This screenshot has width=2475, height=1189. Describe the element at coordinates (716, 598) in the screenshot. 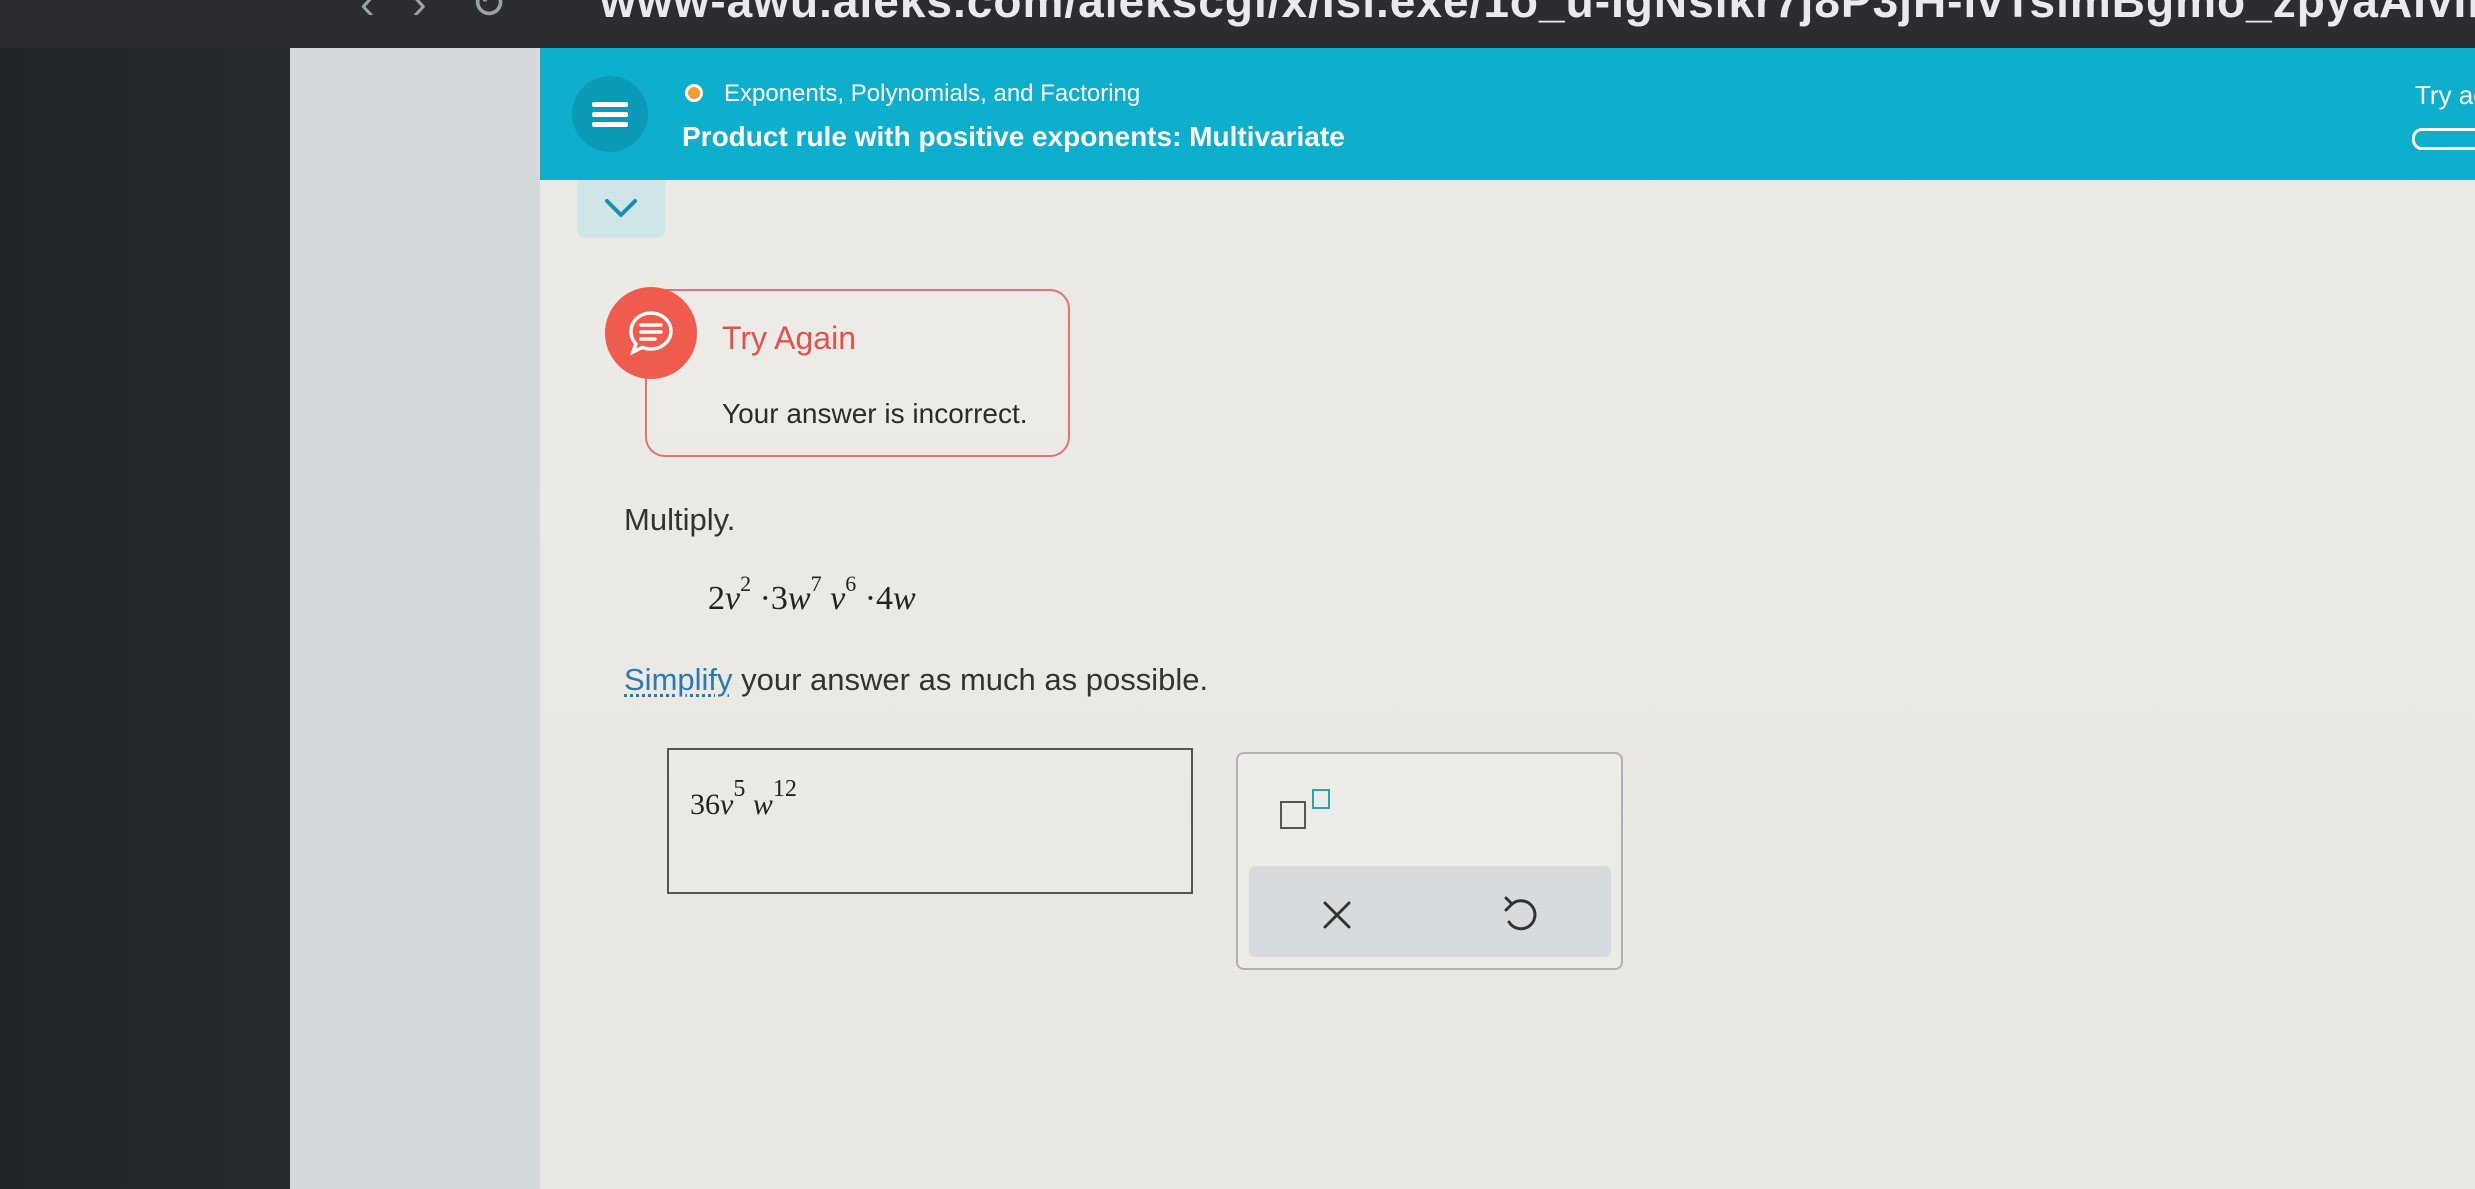

I see `coefficient: 2` at that location.